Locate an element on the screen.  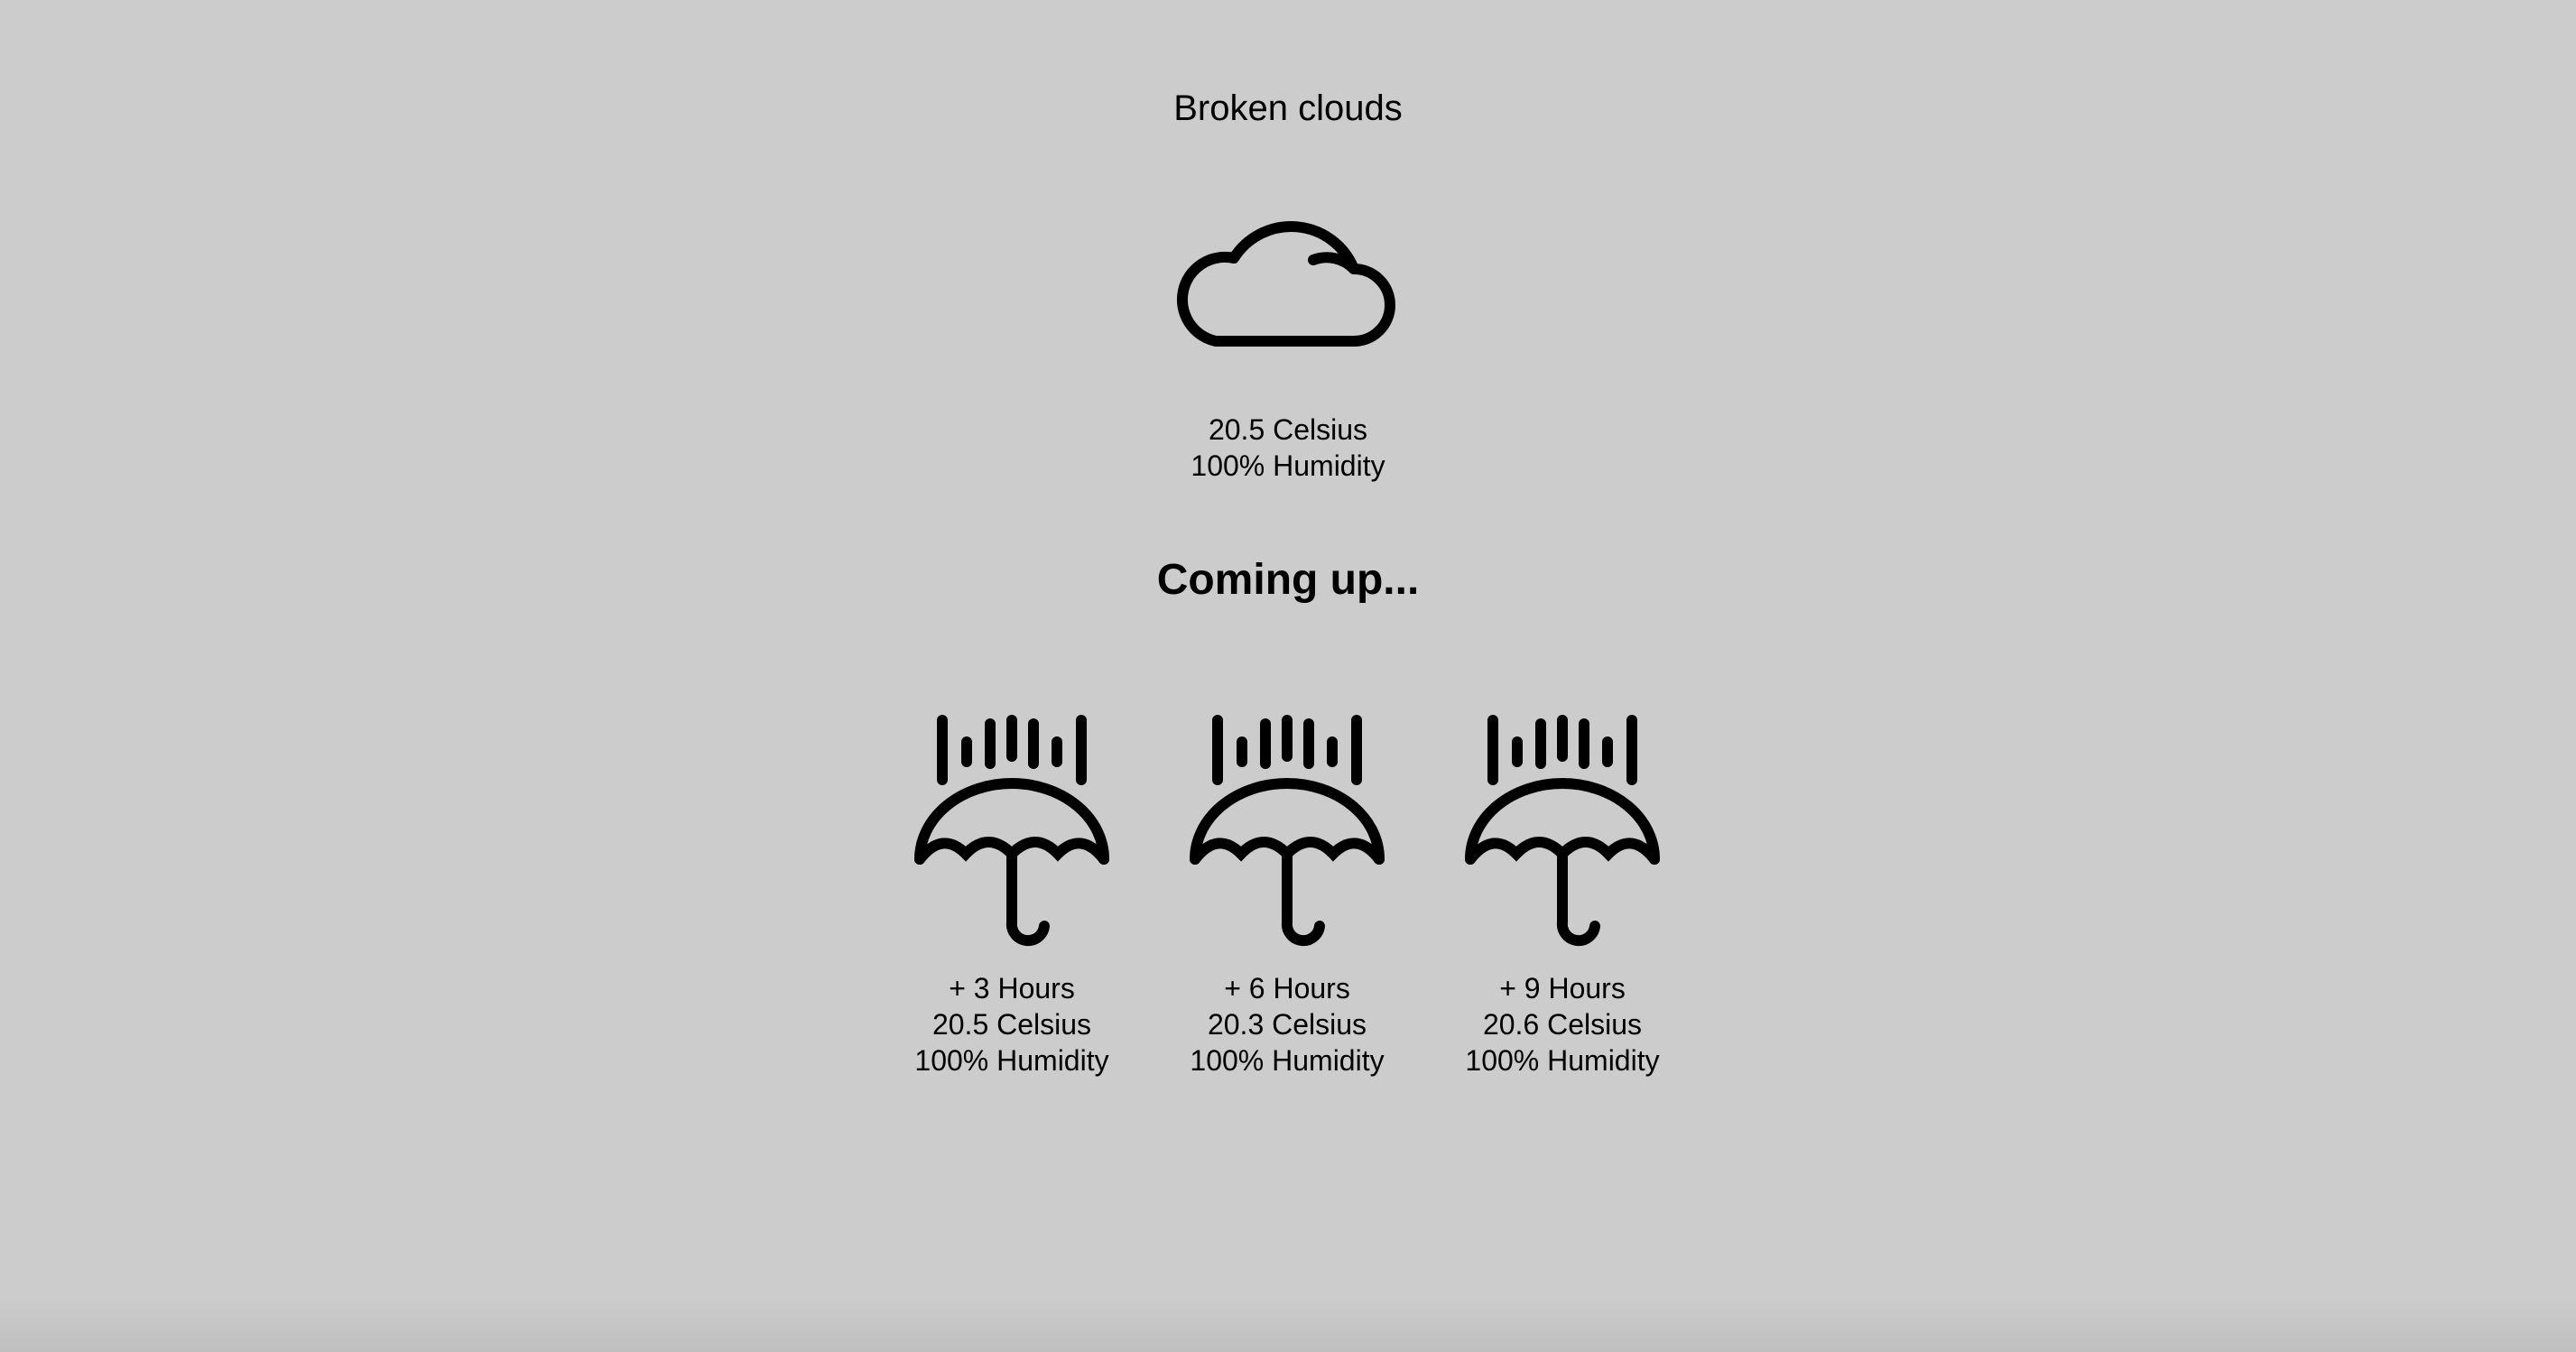
forecast-item: + 3 Hours 20.5 Celsius 100% Humidity is located at coordinates (1012, 896).